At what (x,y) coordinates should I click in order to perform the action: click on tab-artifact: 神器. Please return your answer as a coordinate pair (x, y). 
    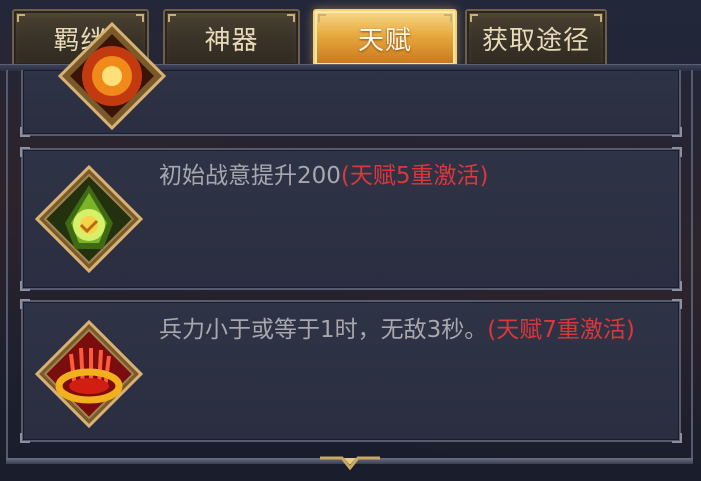
    Looking at the image, I should click on (231, 38).